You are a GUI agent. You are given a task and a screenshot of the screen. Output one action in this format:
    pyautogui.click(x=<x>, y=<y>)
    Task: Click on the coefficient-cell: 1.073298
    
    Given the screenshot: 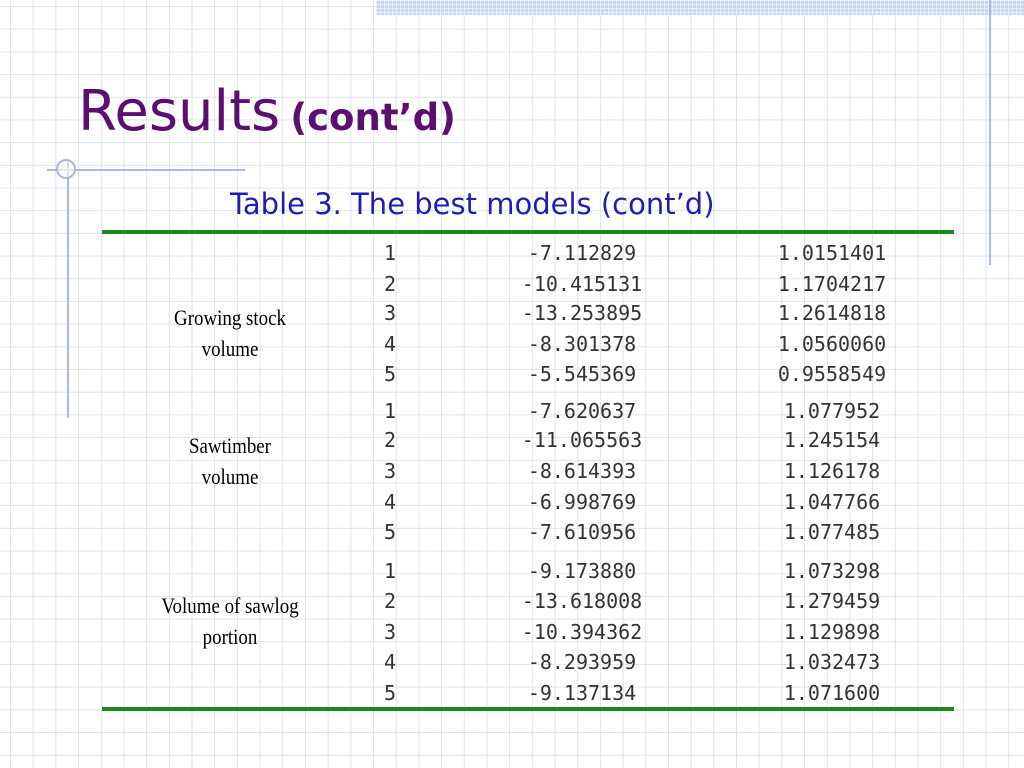 What is the action you would take?
    pyautogui.click(x=832, y=571)
    